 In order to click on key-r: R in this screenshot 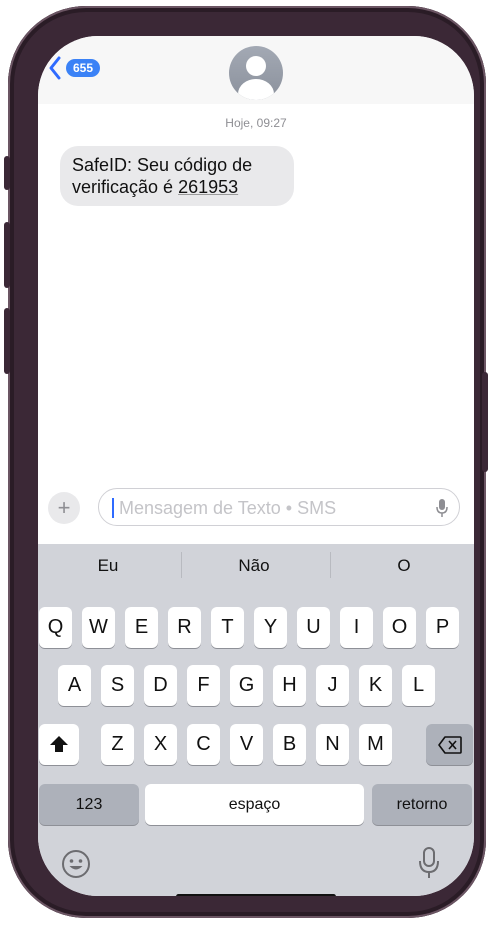, I will do `click(184, 627)`.